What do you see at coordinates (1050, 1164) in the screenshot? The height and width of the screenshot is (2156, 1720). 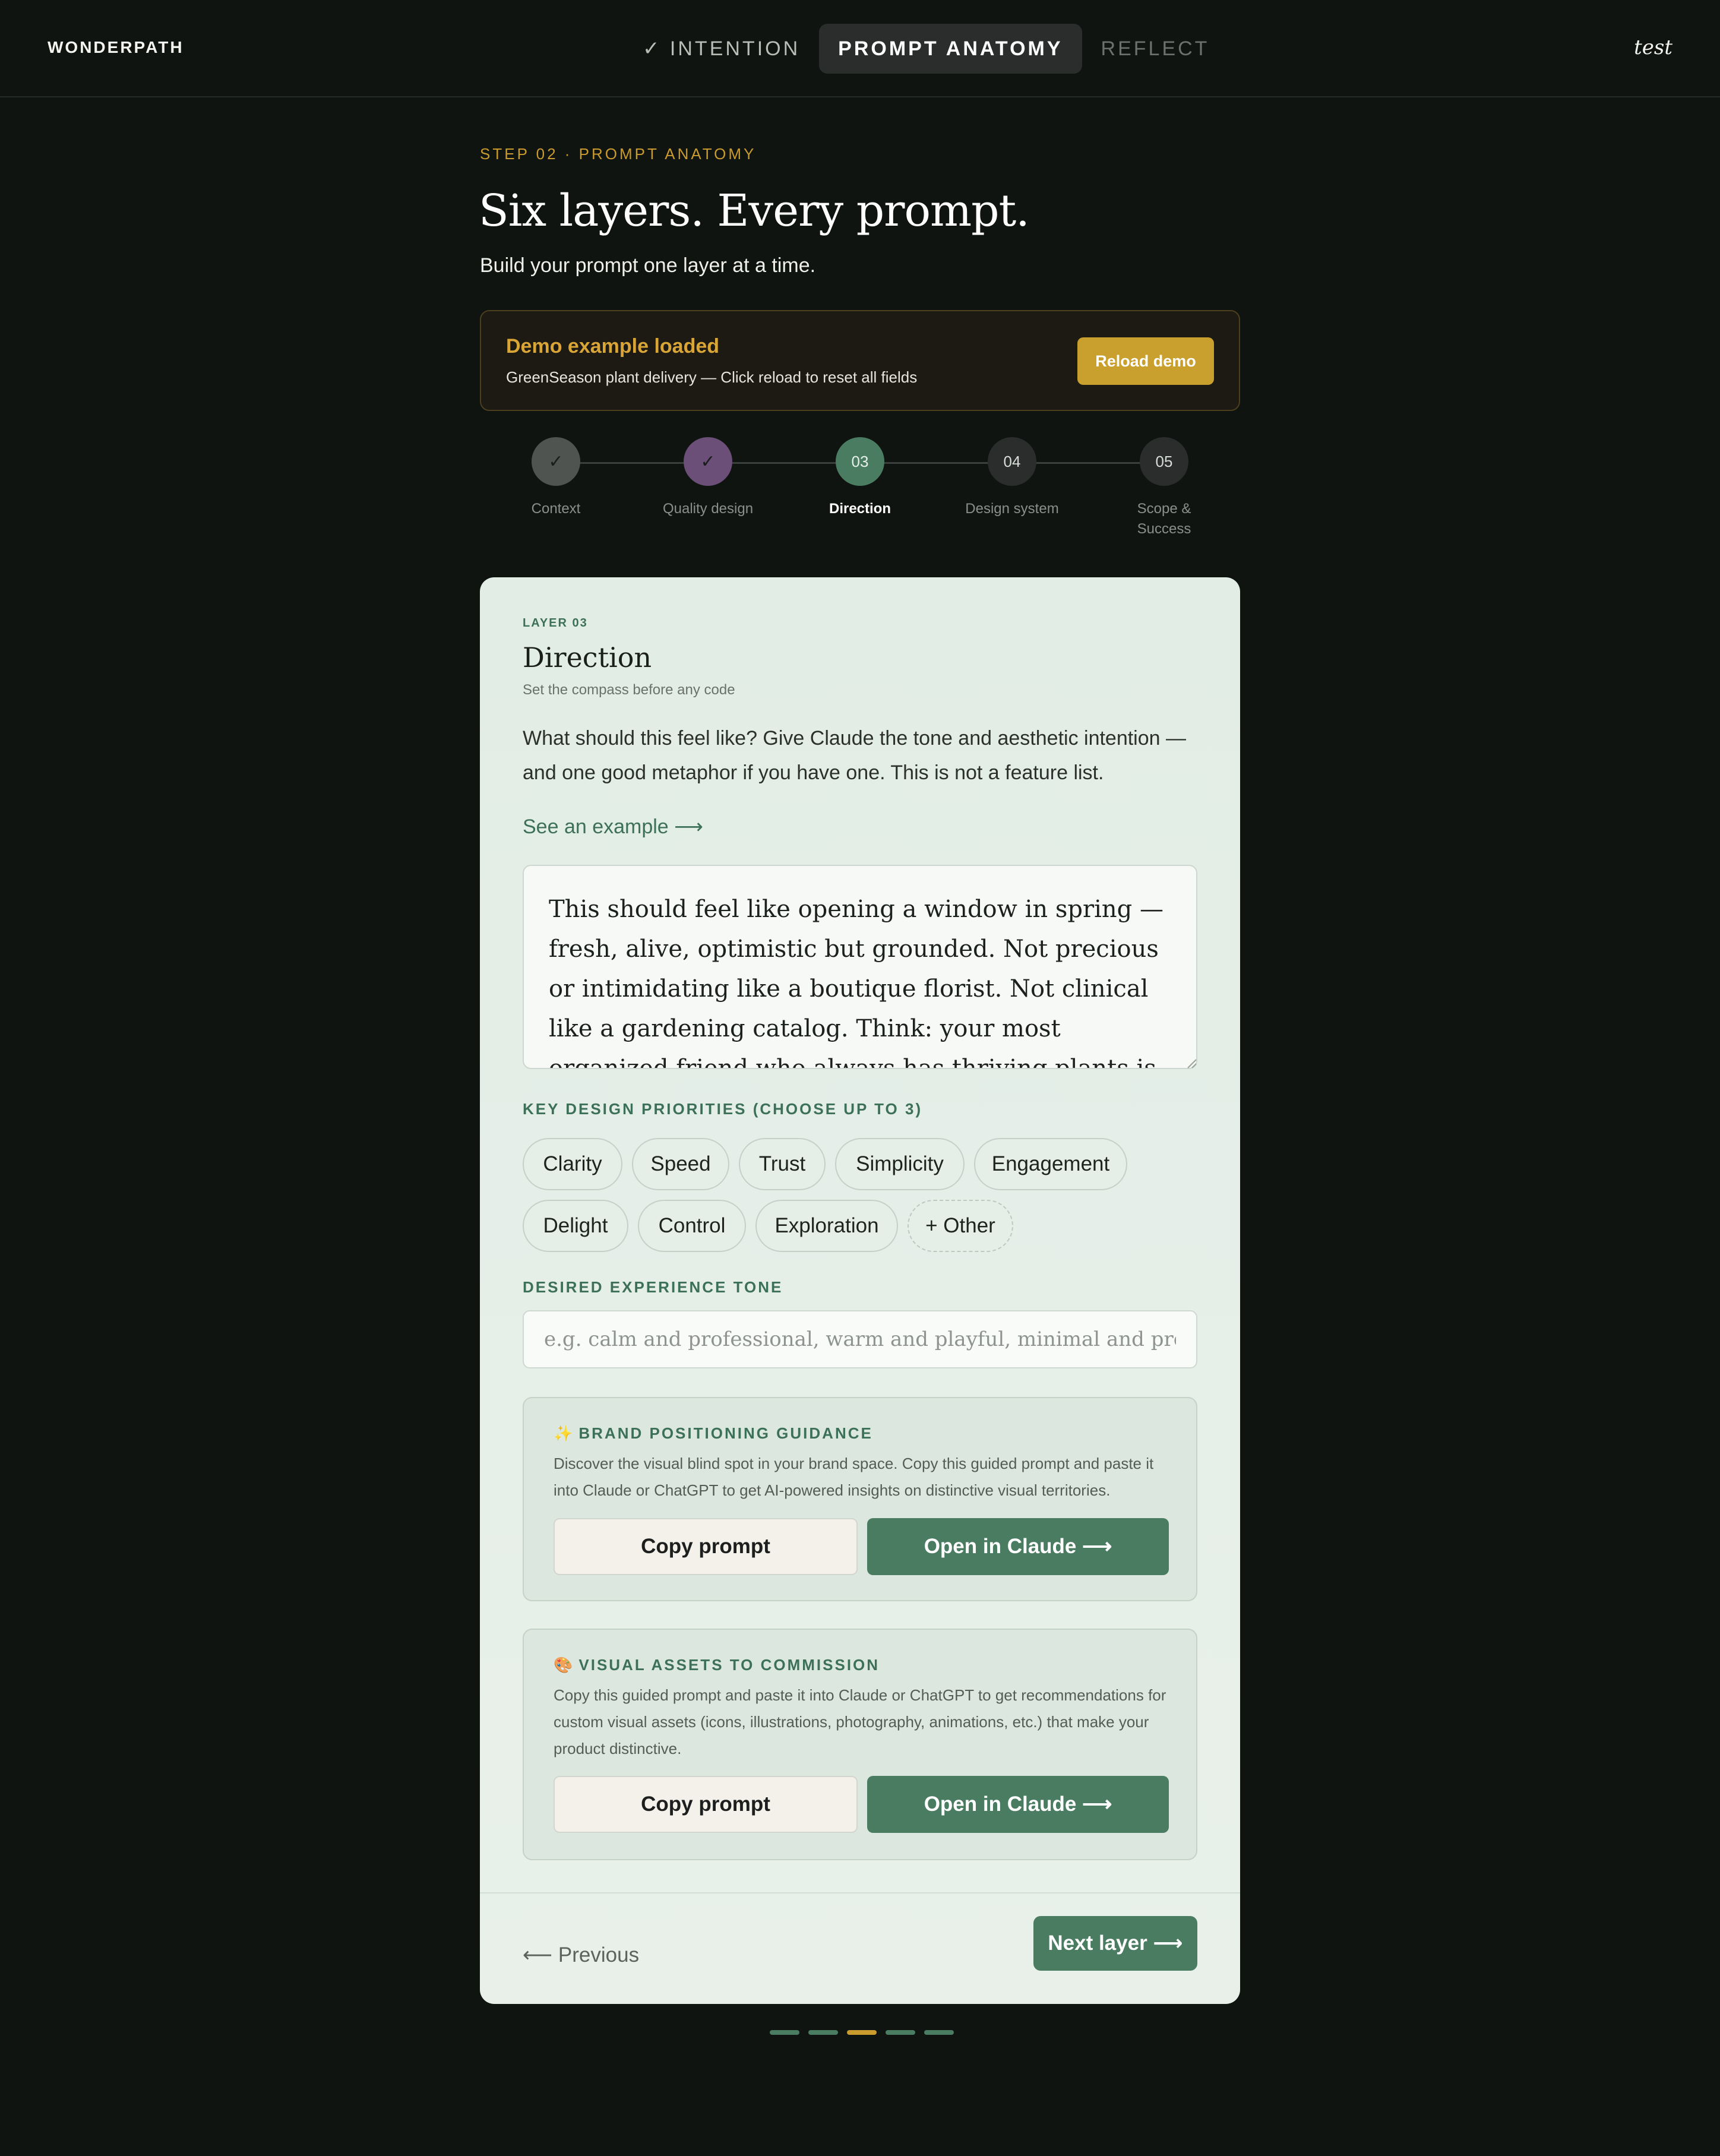 I see `chip-engagement: Engagement` at bounding box center [1050, 1164].